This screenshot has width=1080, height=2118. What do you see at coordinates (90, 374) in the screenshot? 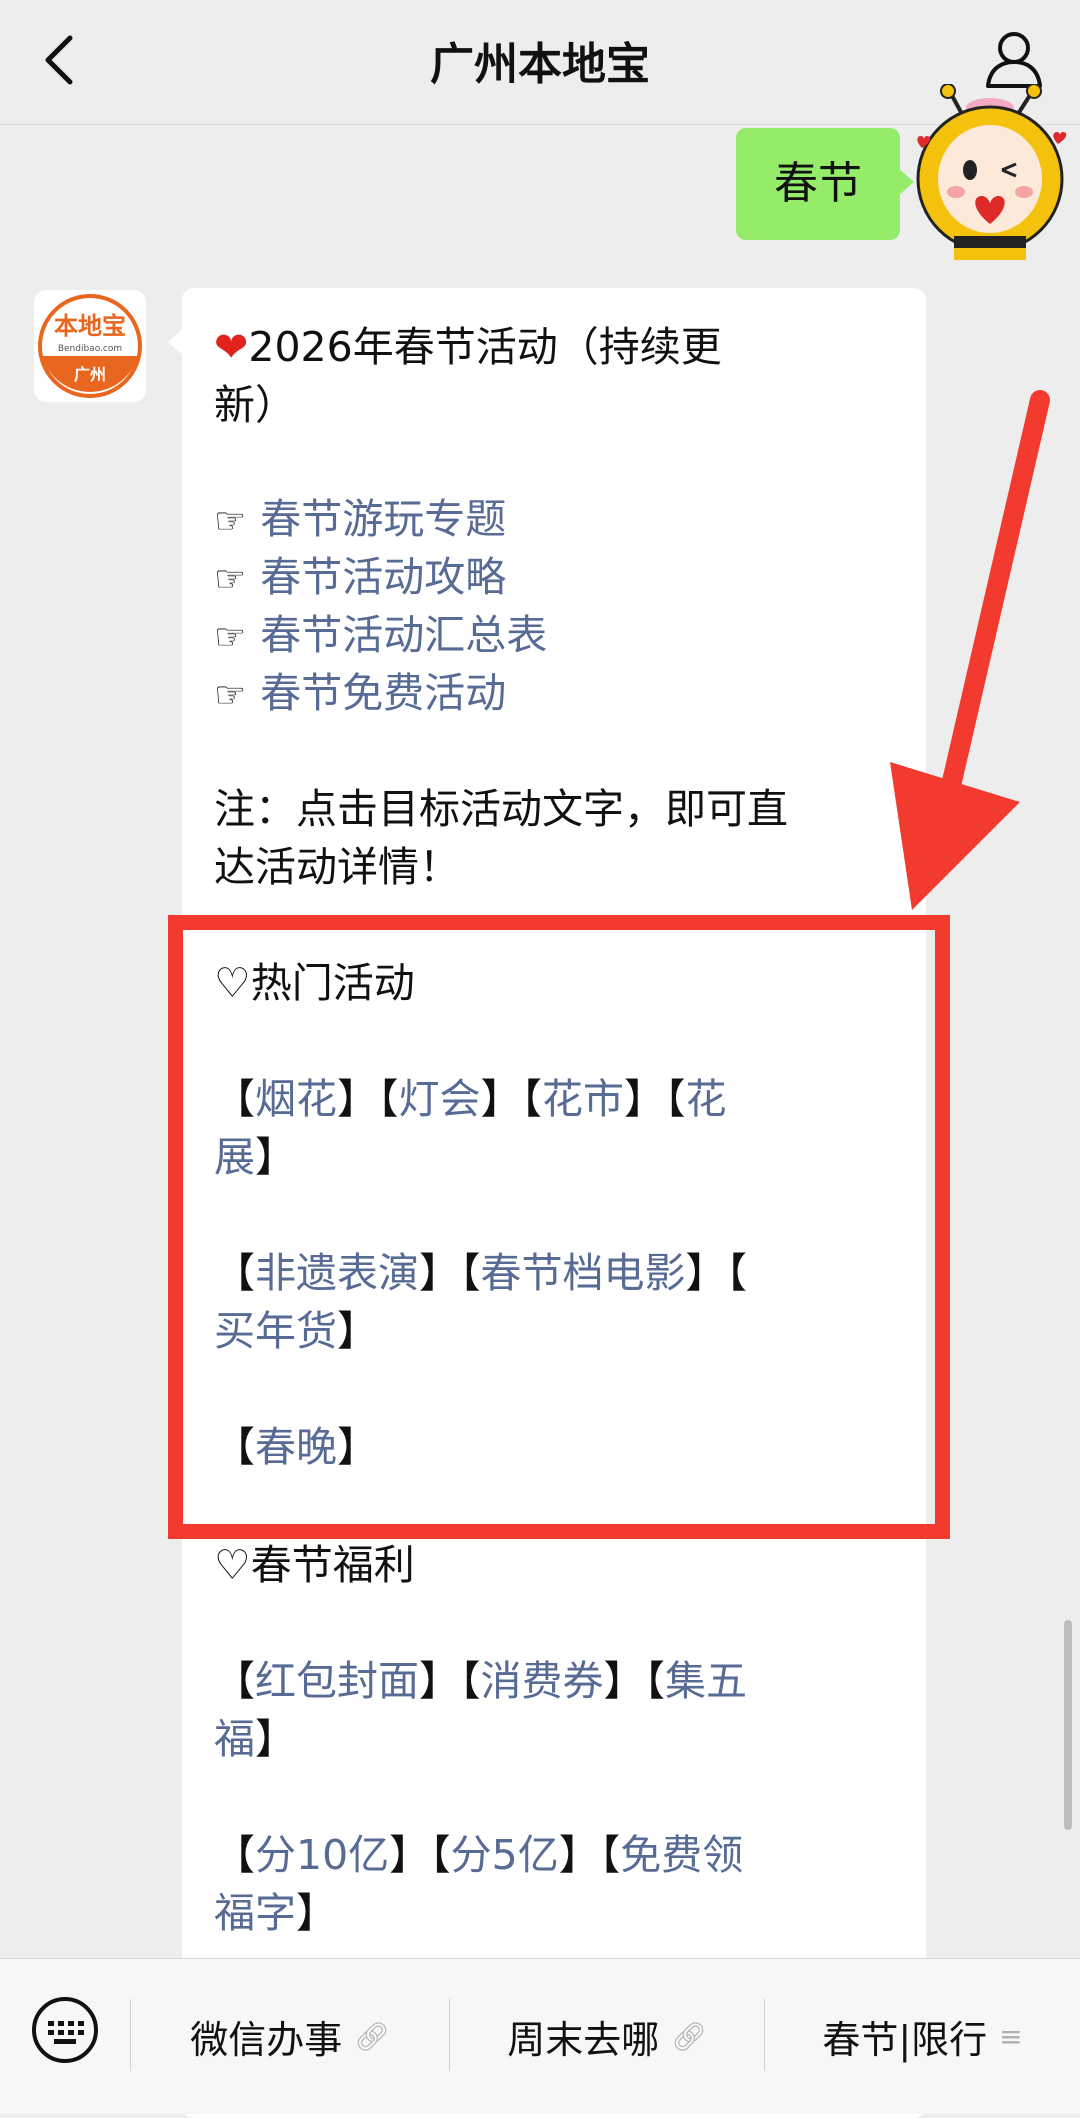
I see `logo-city-text: 广州` at bounding box center [90, 374].